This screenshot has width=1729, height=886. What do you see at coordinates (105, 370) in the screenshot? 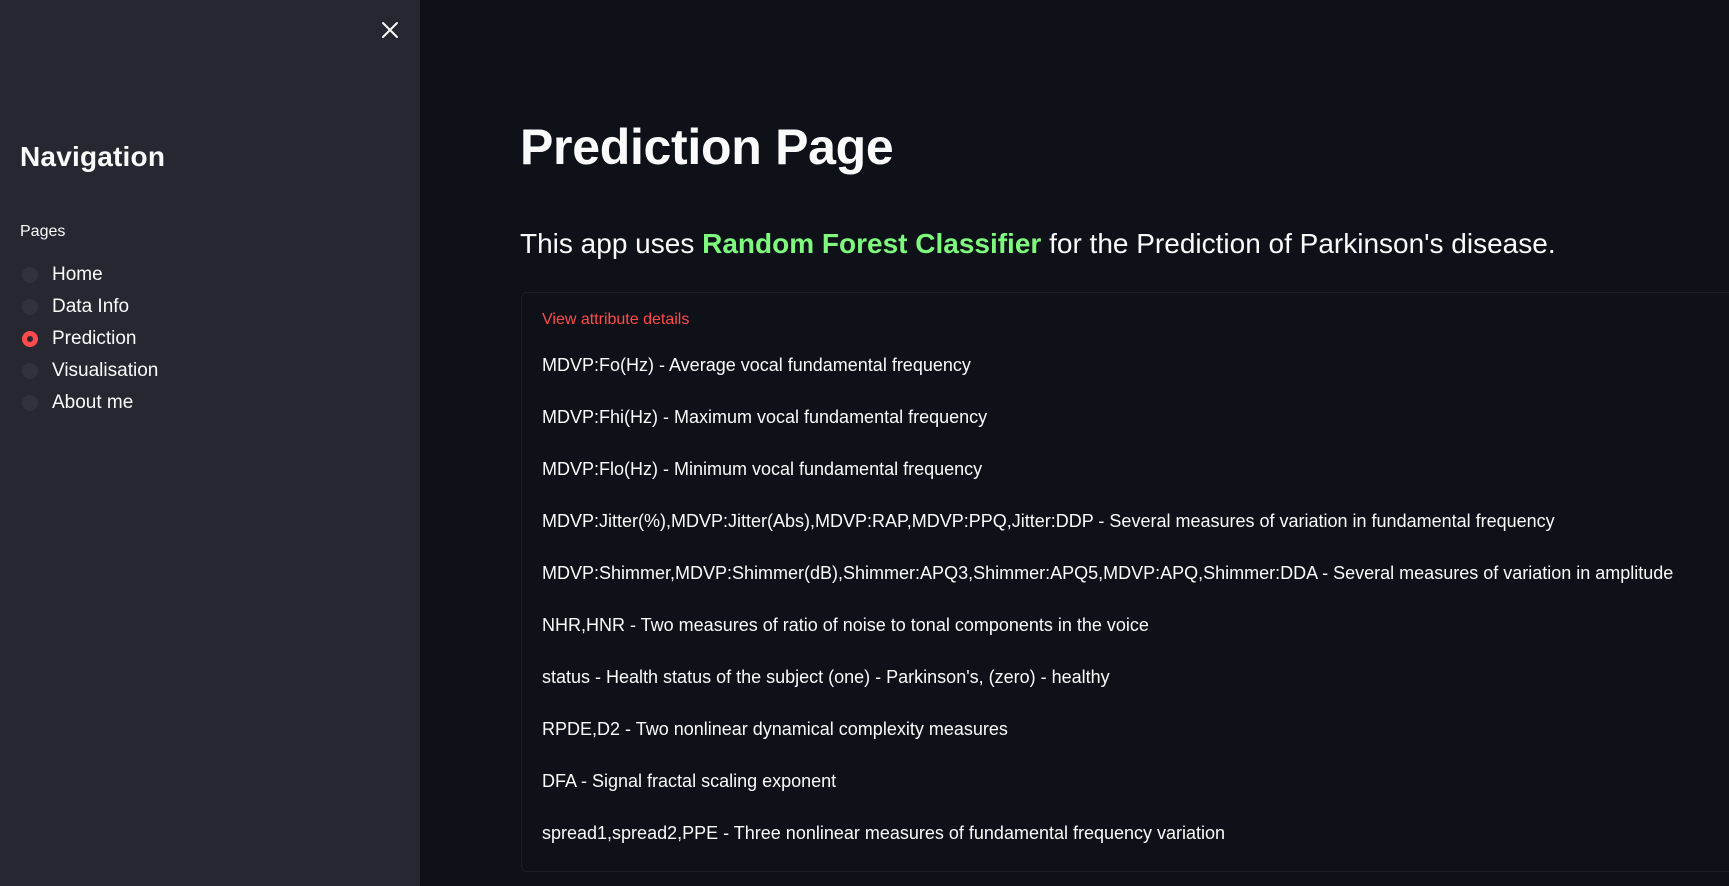
I see `radio-option-label: Visualisation` at bounding box center [105, 370].